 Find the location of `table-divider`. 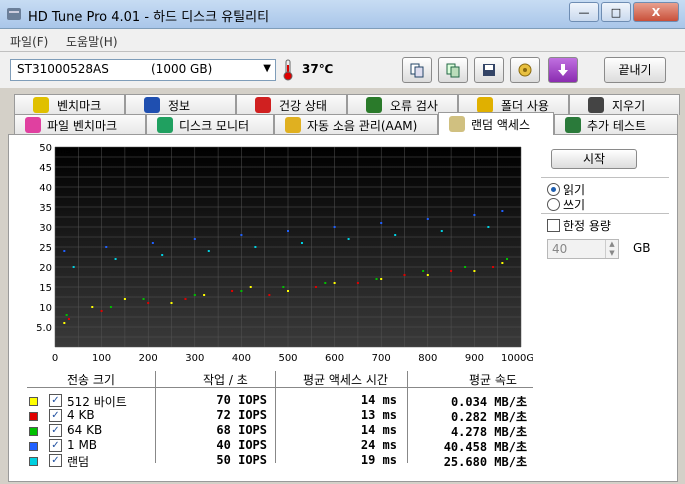

table-divider is located at coordinates (280, 387).